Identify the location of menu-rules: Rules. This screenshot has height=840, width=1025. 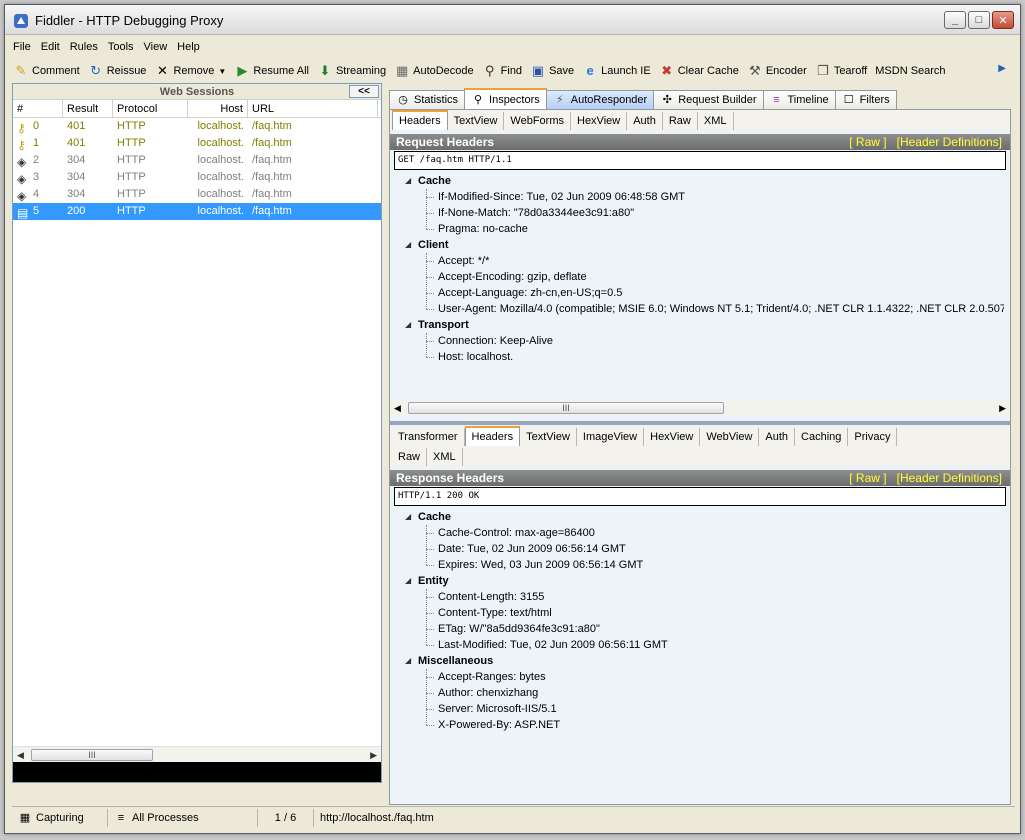
(84, 47).